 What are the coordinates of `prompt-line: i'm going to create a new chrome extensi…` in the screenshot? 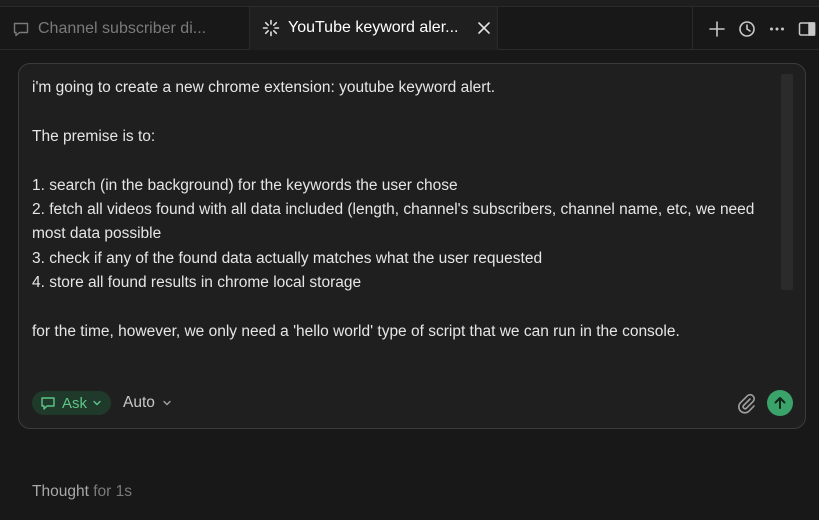 It's located at (264, 87).